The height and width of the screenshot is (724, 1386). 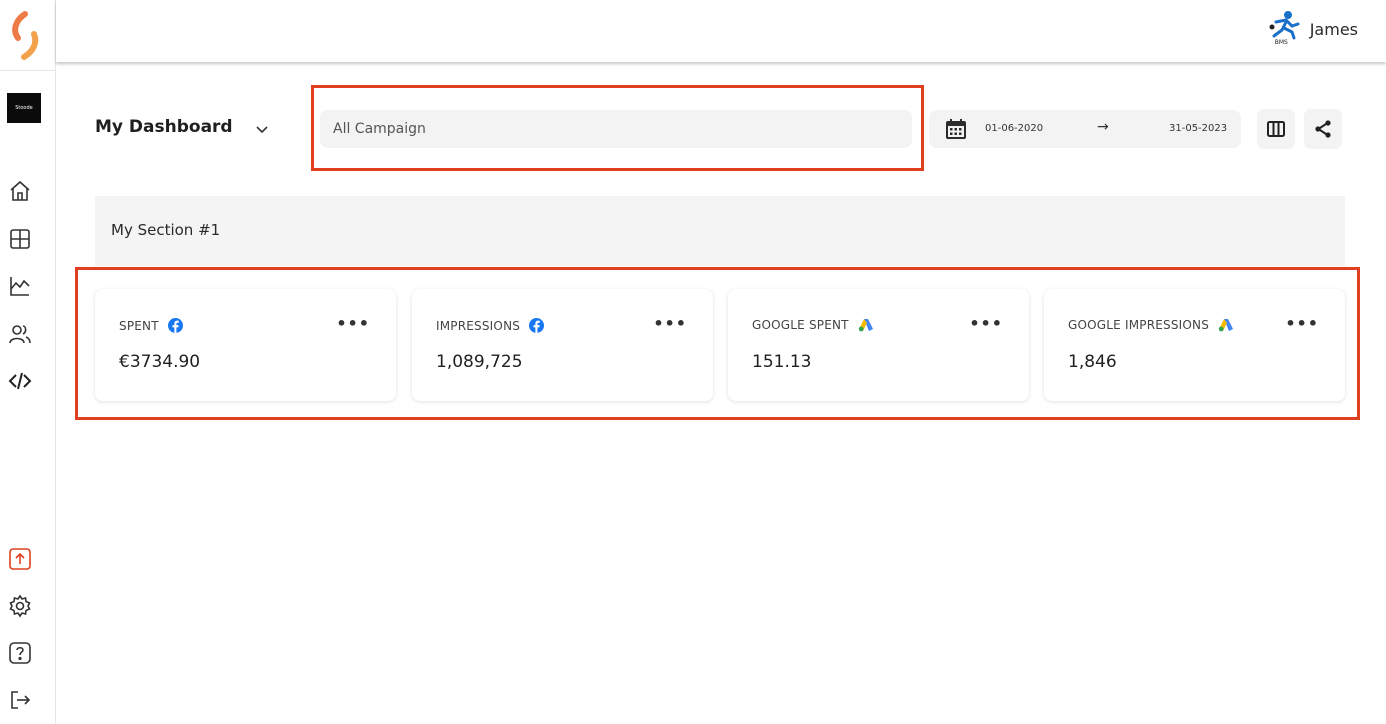 I want to click on runner-logo-icon, so click(x=1284, y=25).